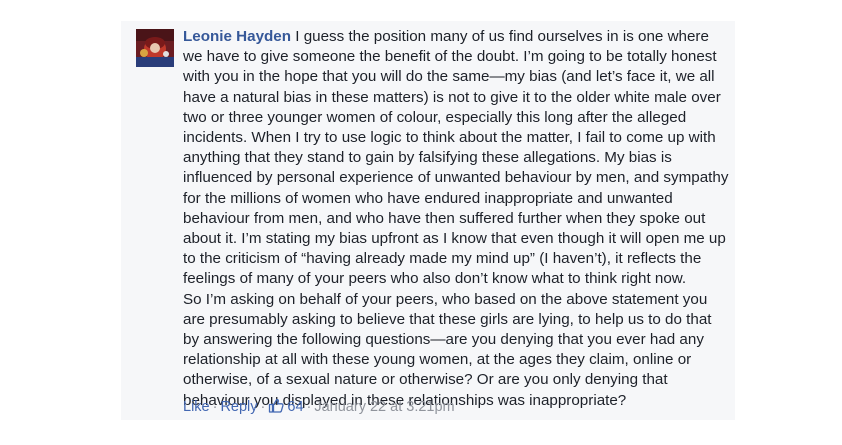 This screenshot has height=445, width=842. Describe the element at coordinates (196, 407) in the screenshot. I see `like-button: Like` at that location.